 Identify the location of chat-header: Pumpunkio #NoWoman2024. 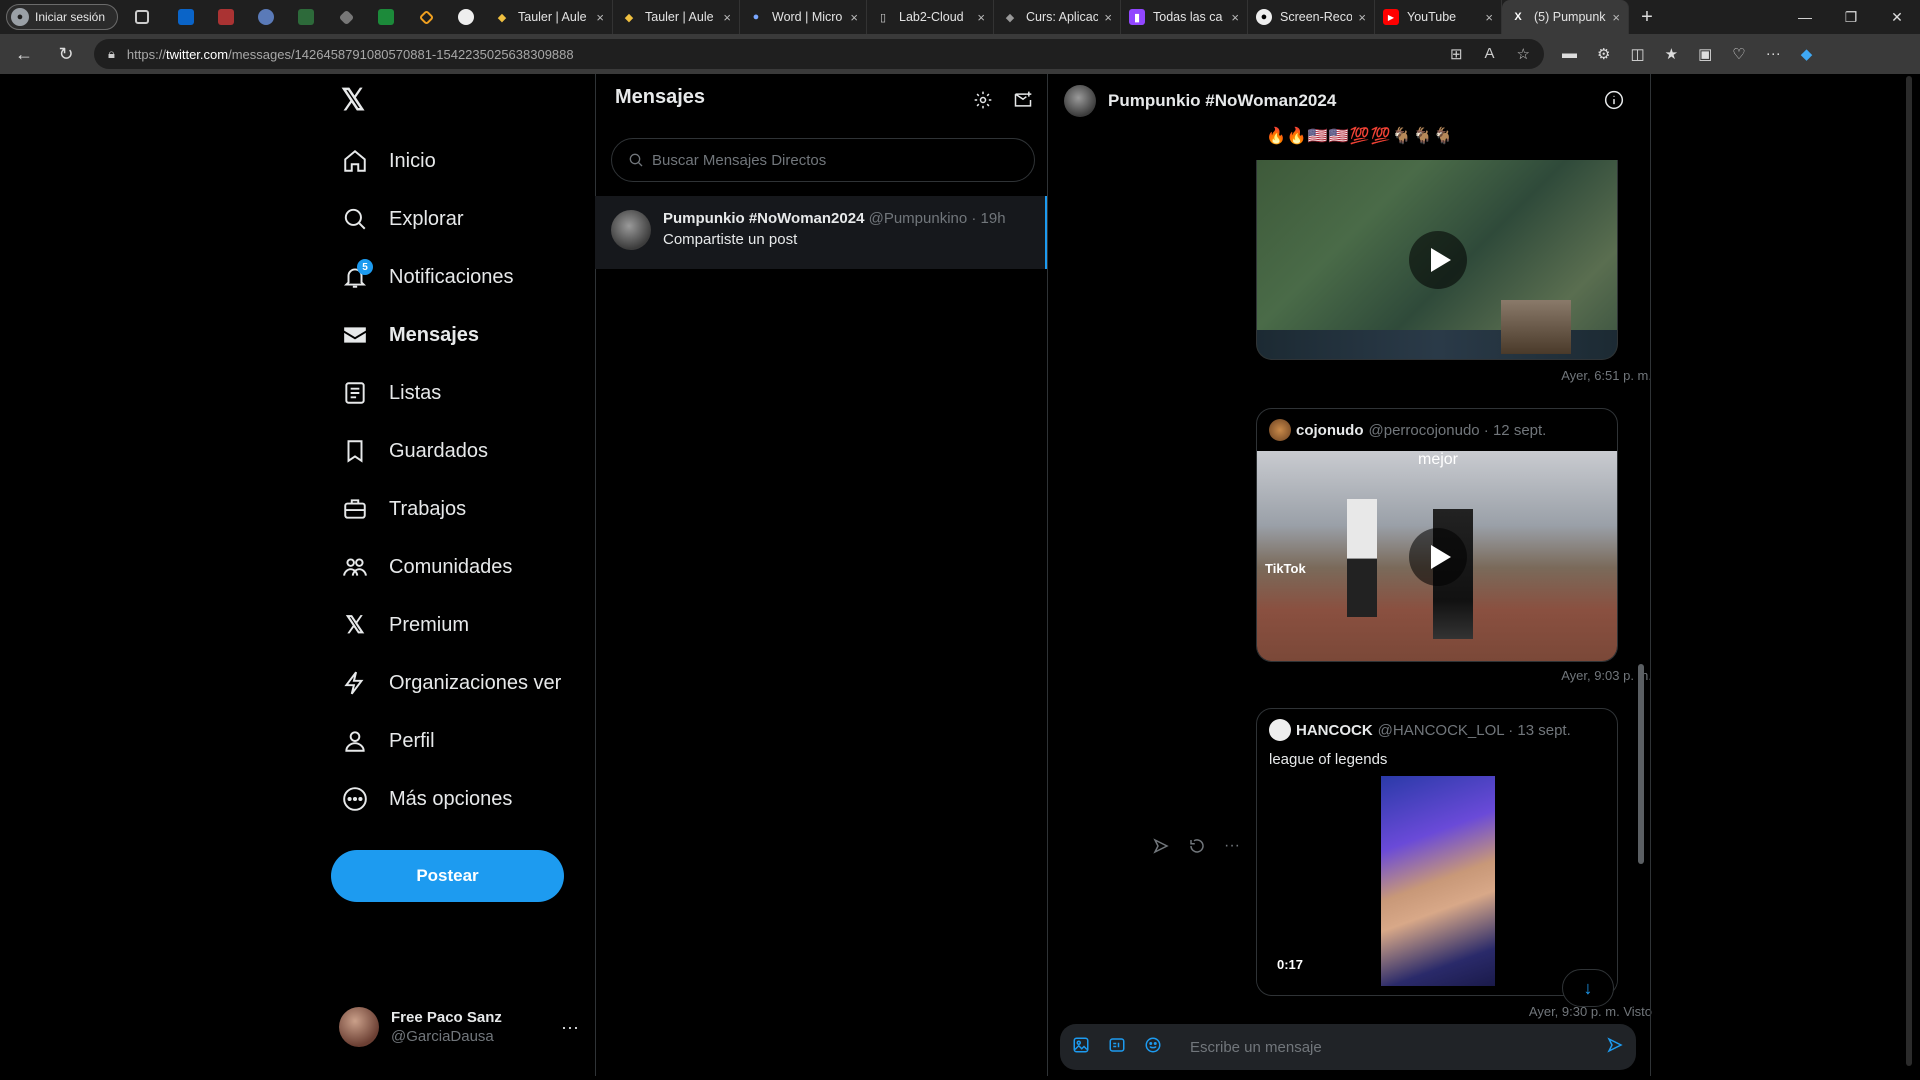
(1200, 101).